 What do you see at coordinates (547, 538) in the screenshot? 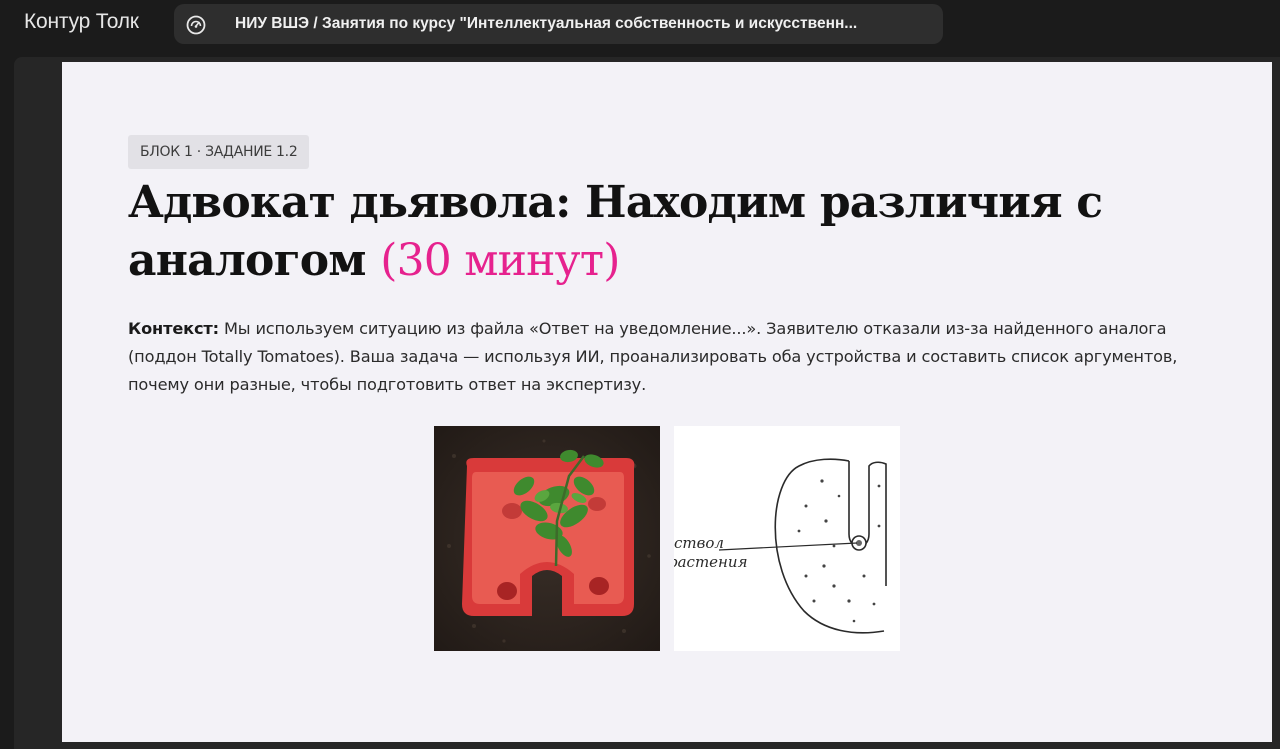
I see `analog-tray-photo` at bounding box center [547, 538].